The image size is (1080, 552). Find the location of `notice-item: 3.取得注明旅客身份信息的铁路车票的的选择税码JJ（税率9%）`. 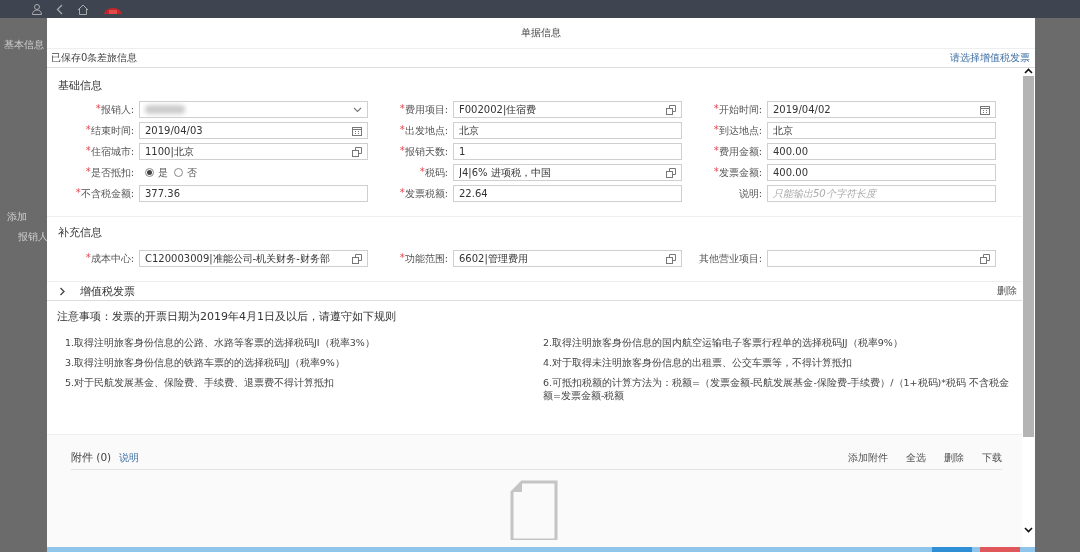

notice-item: 3.取得注明旅客身份信息的铁路车票的的选择税码JJ（税率9%） is located at coordinates (205, 362).